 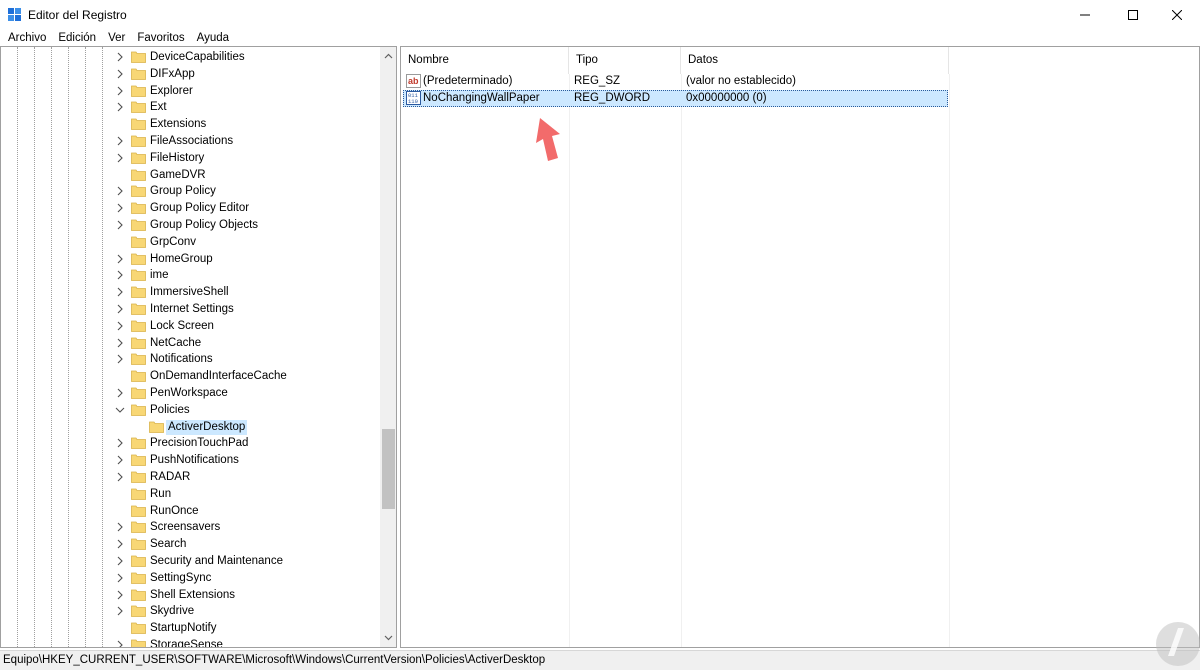 What do you see at coordinates (160, 38) in the screenshot?
I see `menu-favoritos: Favoritos` at bounding box center [160, 38].